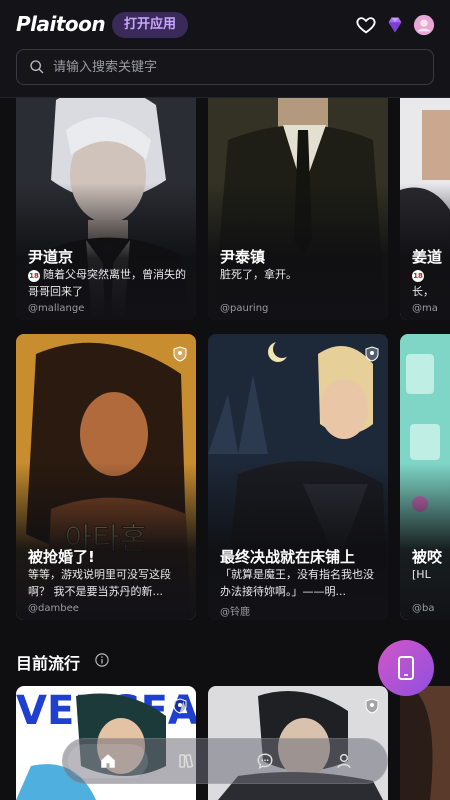 The image size is (450, 800). I want to click on avatar, so click(424, 25).